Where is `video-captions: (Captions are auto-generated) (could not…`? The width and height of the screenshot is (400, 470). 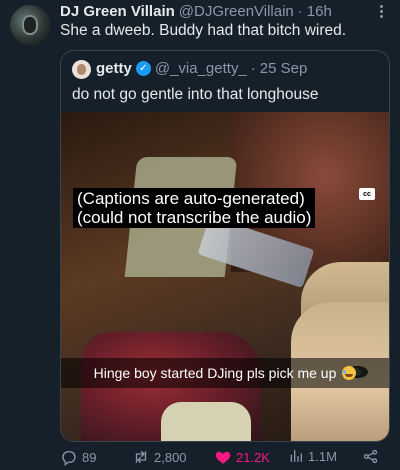 video-captions: (Captions are auto-generated) (could not… is located at coordinates (194, 208).